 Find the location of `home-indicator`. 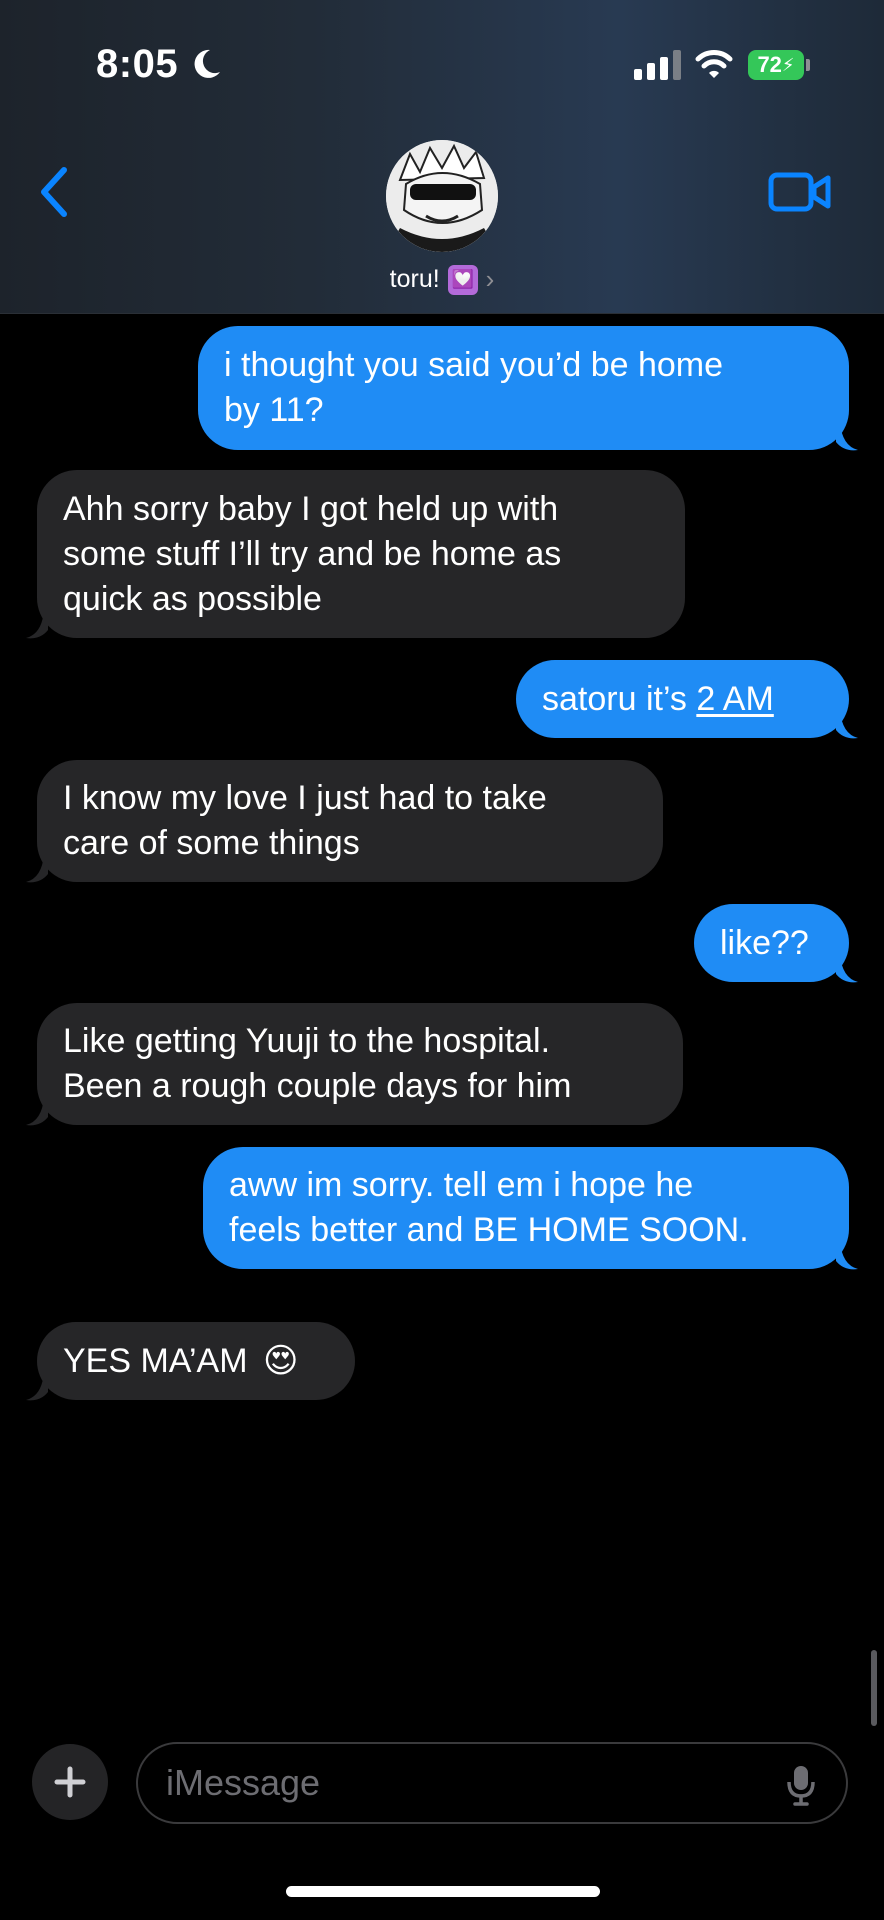

home-indicator is located at coordinates (443, 1891).